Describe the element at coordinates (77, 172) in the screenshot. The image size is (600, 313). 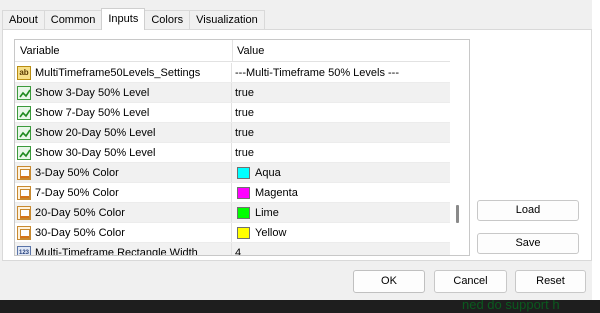
I see `variable-label: 3-Day 50% Color` at that location.